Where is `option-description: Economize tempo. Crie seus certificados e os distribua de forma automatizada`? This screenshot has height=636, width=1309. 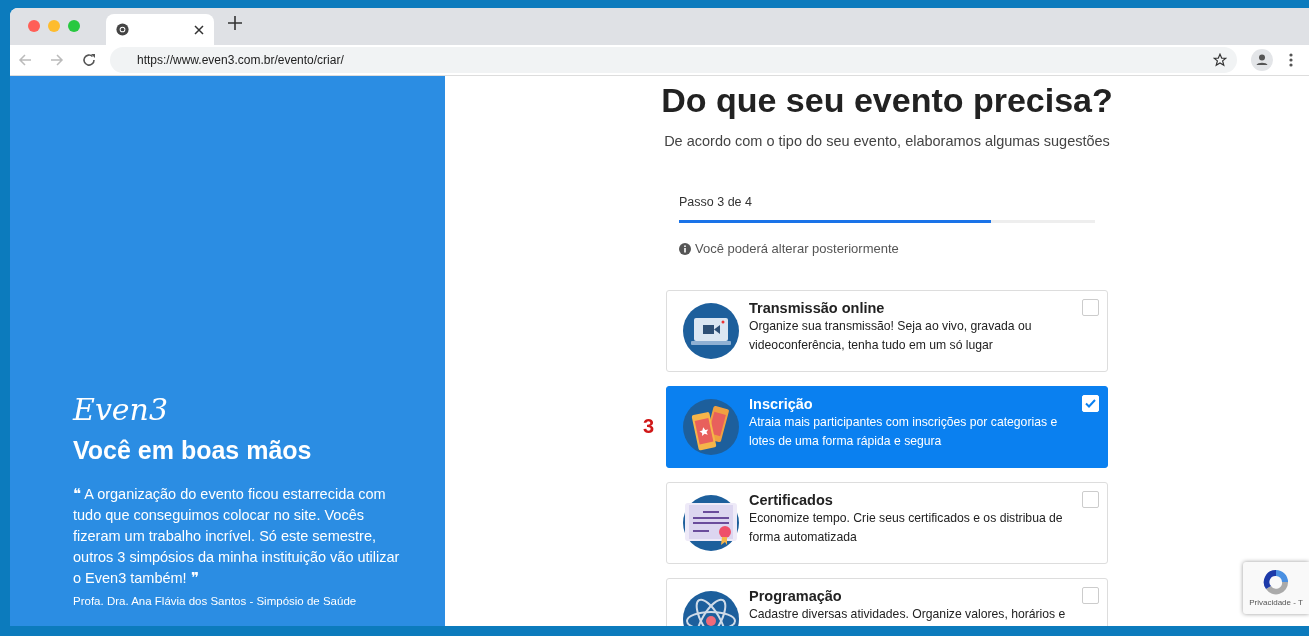 option-description: Economize tempo. Crie seus certificados e os distribua de forma automatizada is located at coordinates (906, 528).